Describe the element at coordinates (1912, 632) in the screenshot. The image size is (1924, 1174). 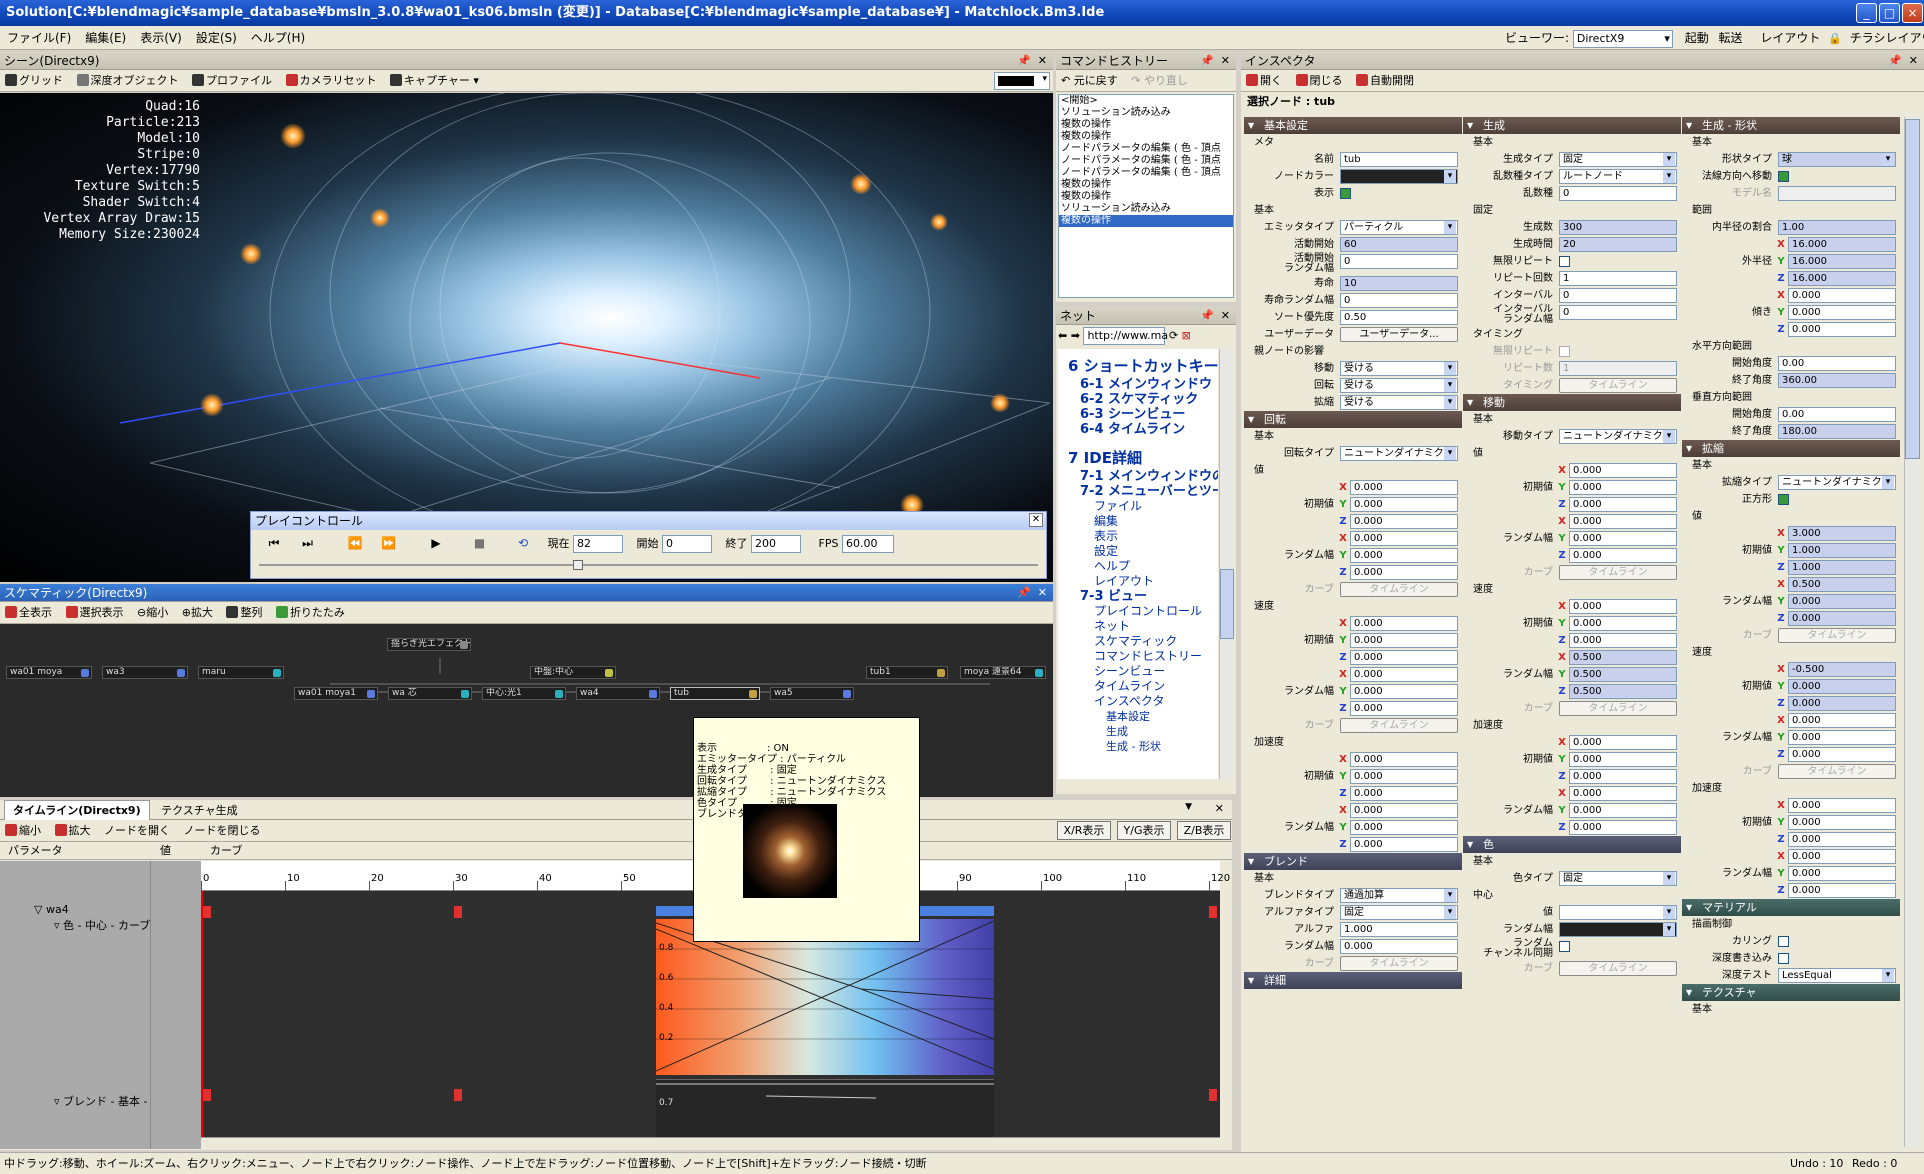
I see `inspector-vscrollbar` at that location.